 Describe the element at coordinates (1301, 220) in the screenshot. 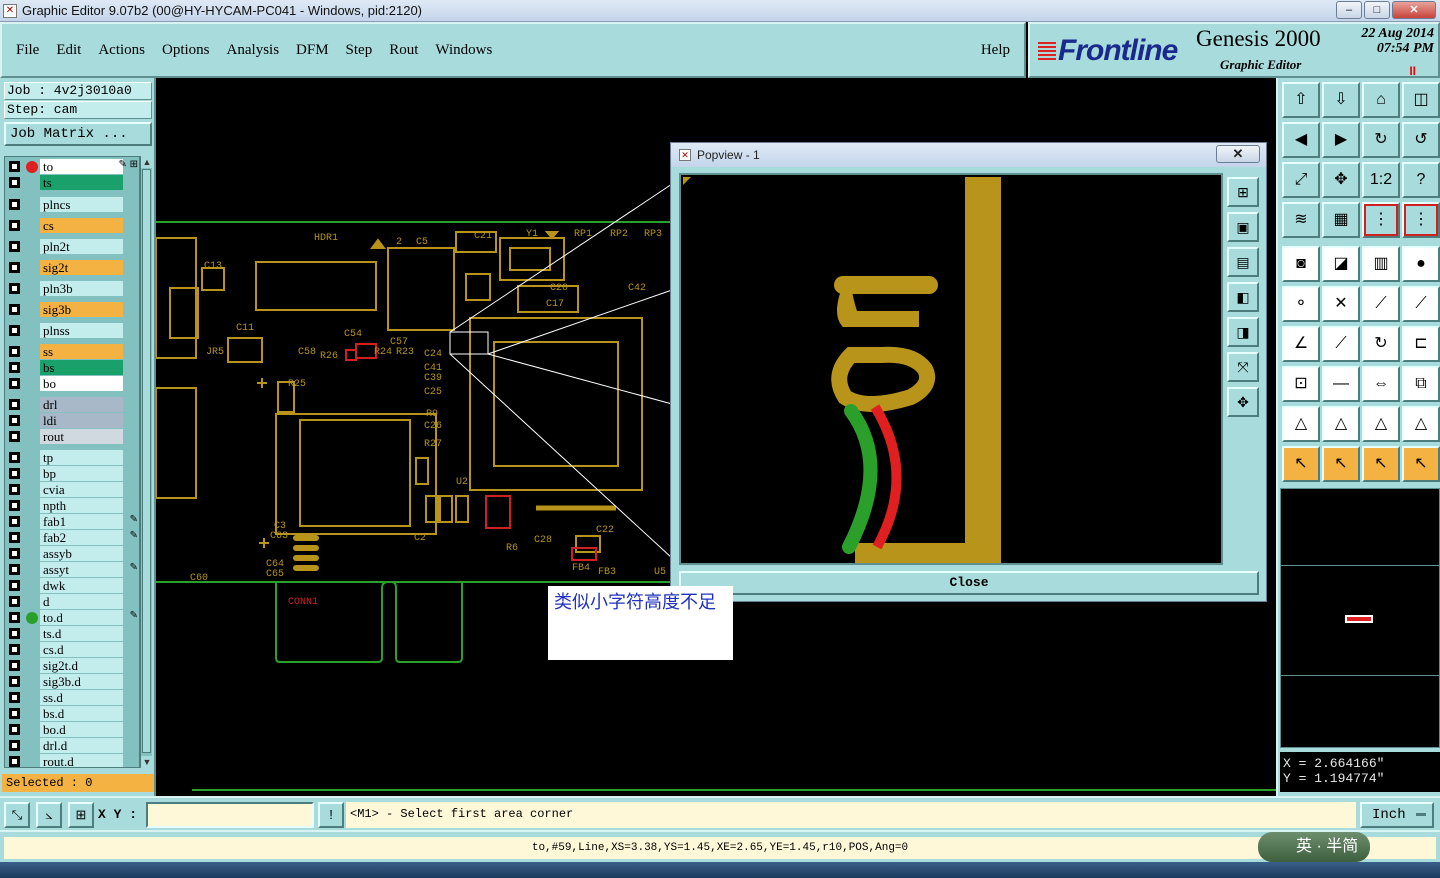

I see `tool-icon: ≋` at that location.